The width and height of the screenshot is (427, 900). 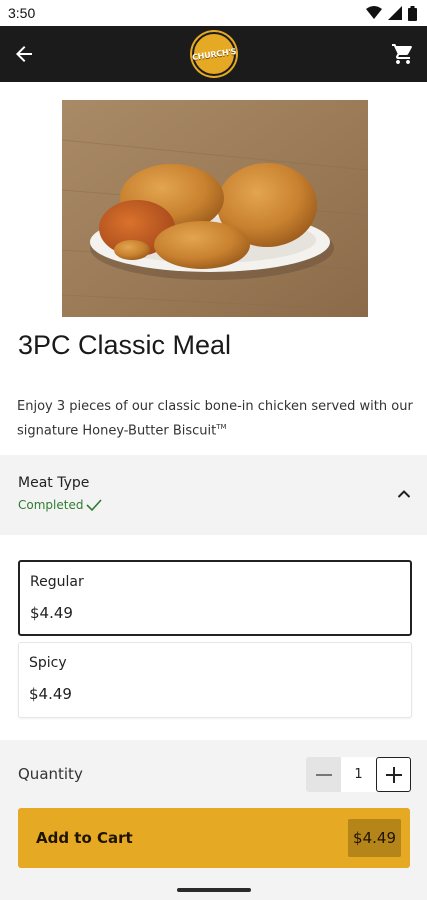 I want to click on minus-icon, so click(x=323, y=774).